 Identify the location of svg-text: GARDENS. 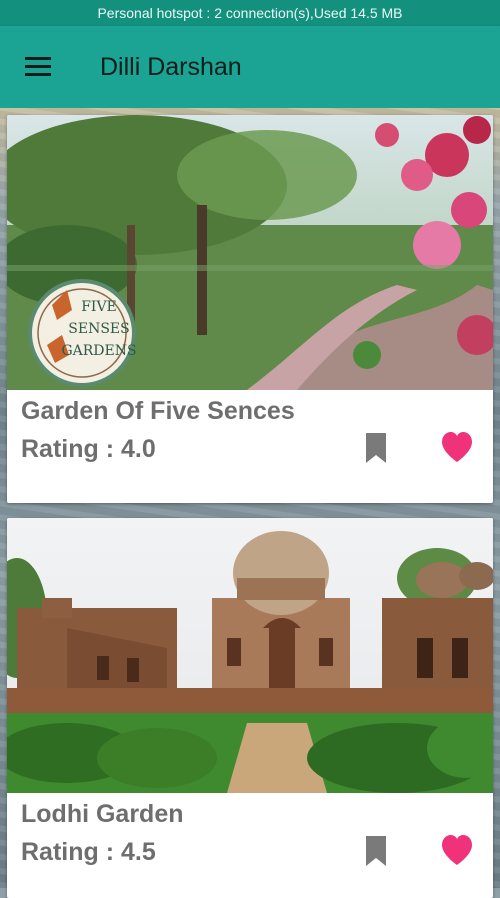
(98, 351).